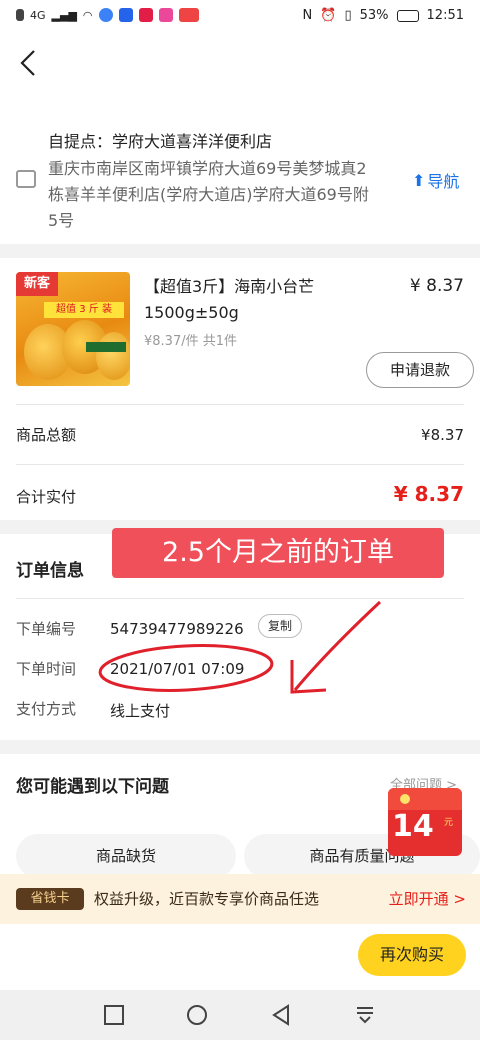 The width and height of the screenshot is (480, 1040). Describe the element at coordinates (443, 181) in the screenshot. I see `navigate-label: 导航` at that location.